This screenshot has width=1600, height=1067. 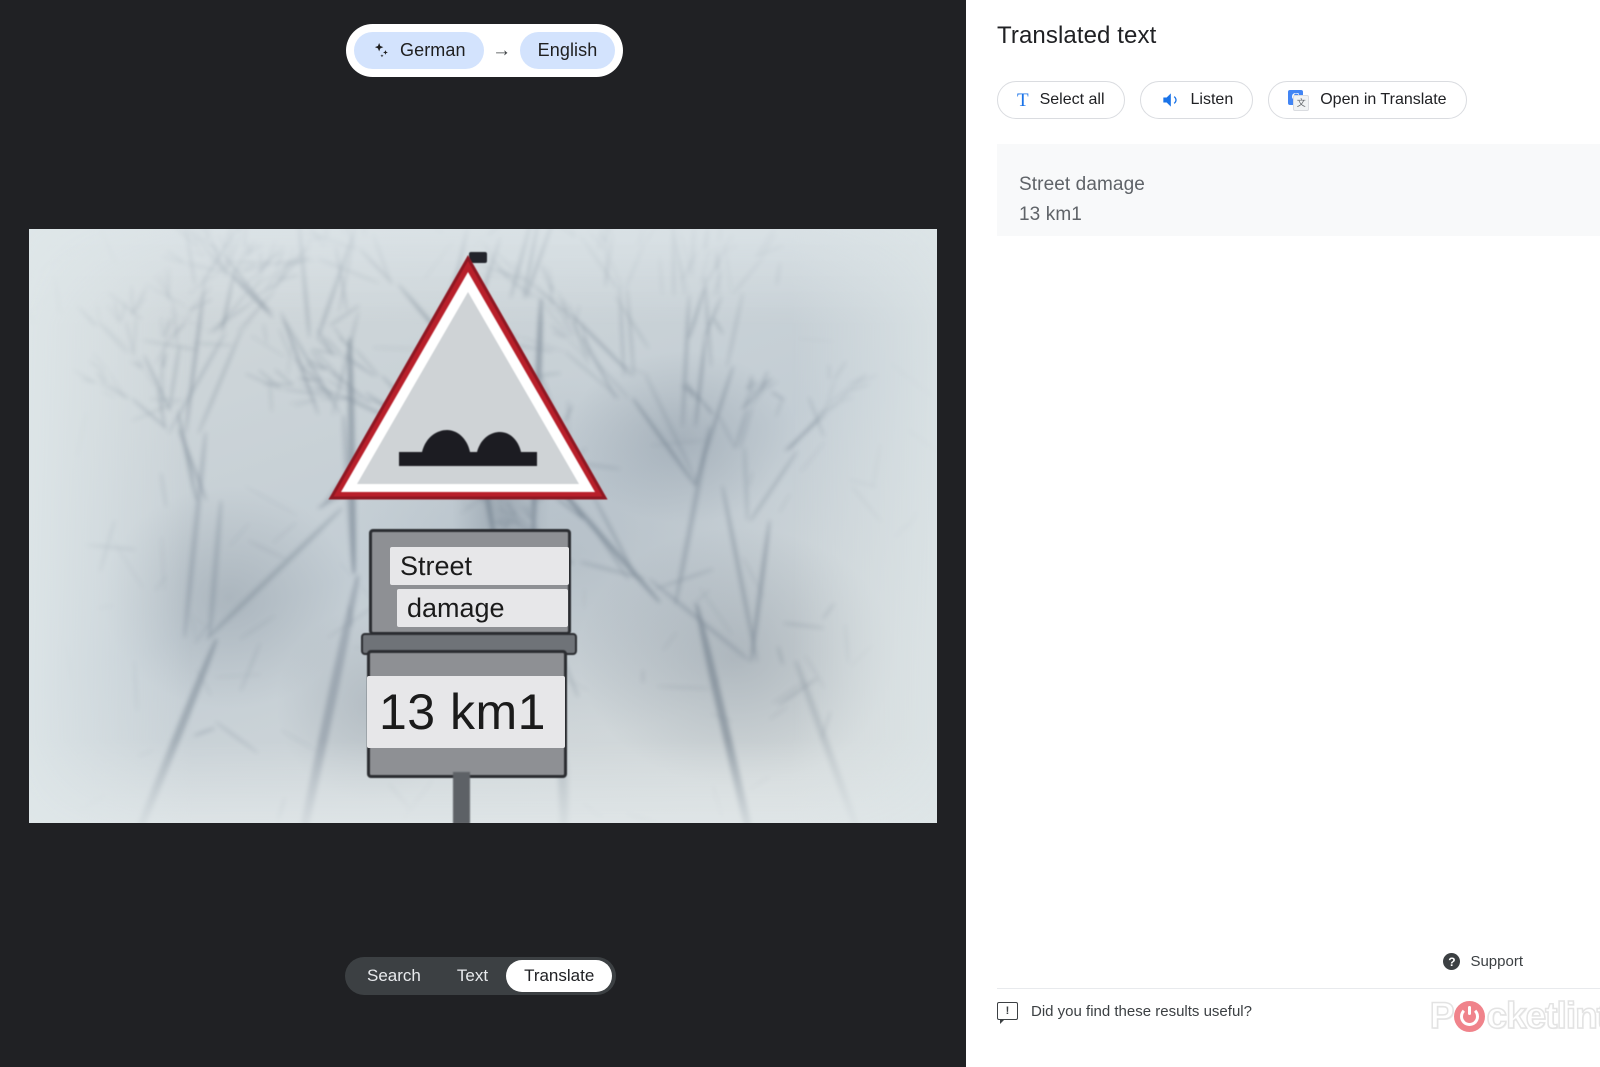 I want to click on tab-search: Search, so click(x=394, y=976).